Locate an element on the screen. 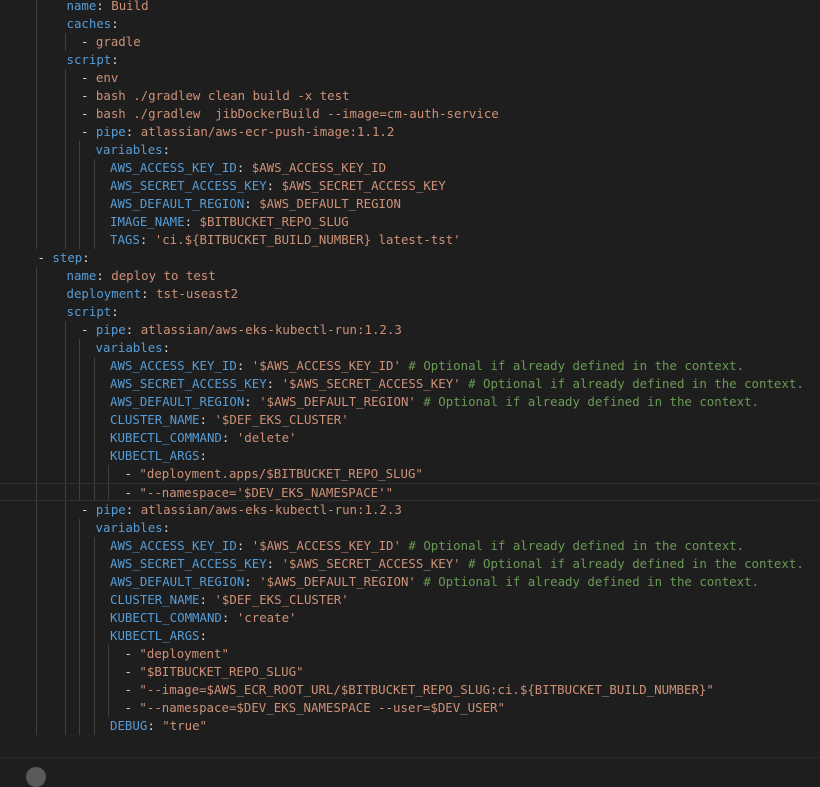  code-line: AWS_ACCESS_KEY_ID: $AWS_ACCESS_KEY_ID is located at coordinates (410, 168).